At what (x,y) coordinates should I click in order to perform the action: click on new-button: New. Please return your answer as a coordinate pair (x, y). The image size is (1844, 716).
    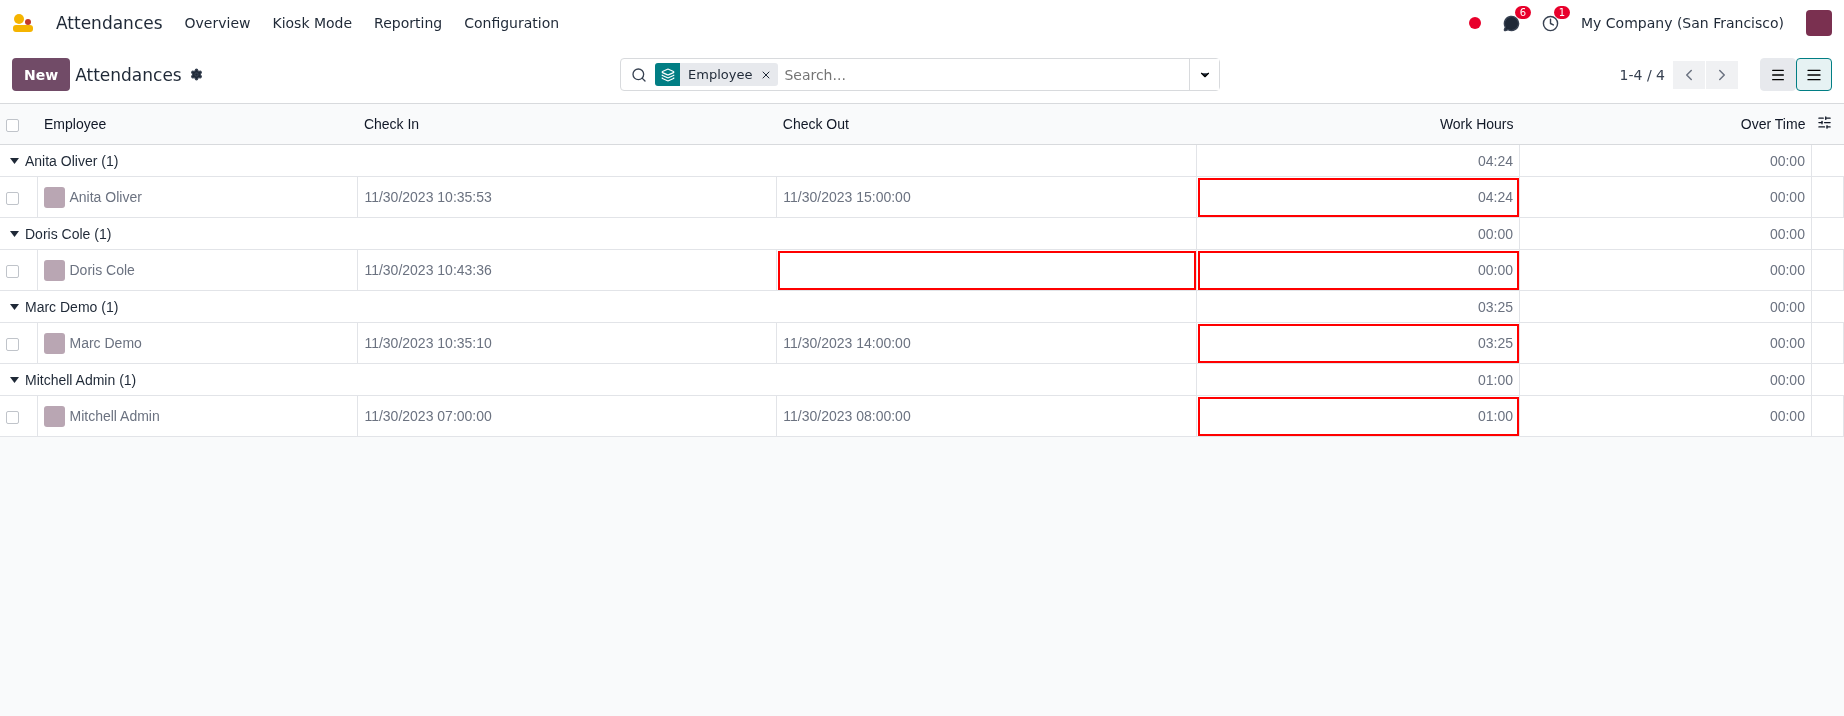
    Looking at the image, I should click on (41, 74).